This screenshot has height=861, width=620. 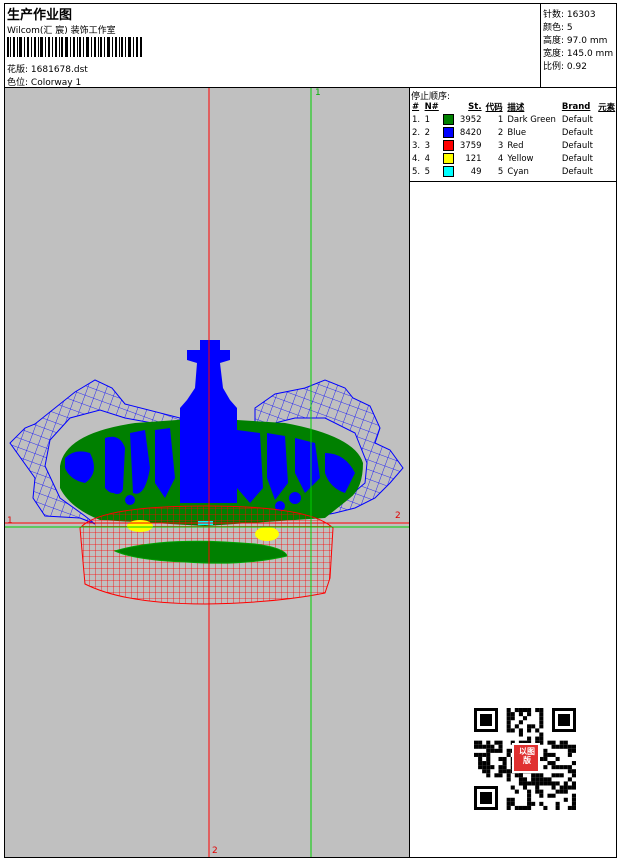 I want to click on cell-swatch, so click(x=449, y=145).